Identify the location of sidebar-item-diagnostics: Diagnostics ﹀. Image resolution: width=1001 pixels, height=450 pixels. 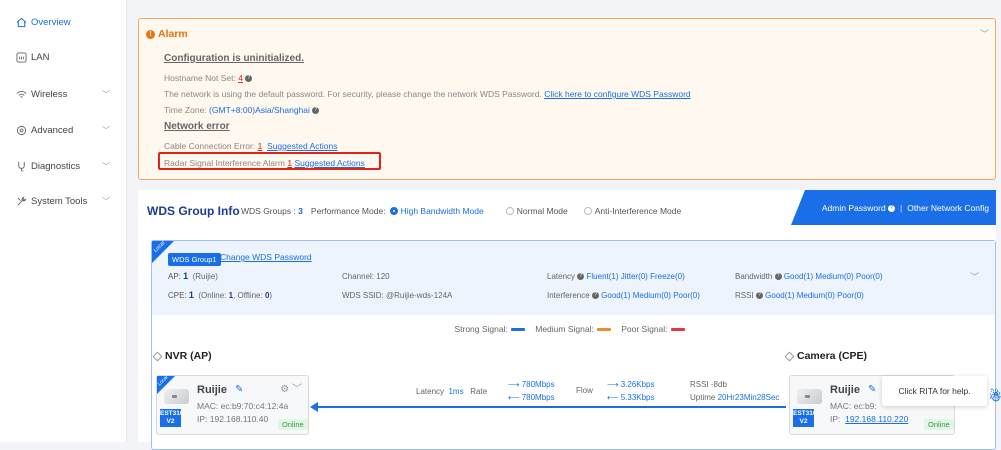
(66, 166).